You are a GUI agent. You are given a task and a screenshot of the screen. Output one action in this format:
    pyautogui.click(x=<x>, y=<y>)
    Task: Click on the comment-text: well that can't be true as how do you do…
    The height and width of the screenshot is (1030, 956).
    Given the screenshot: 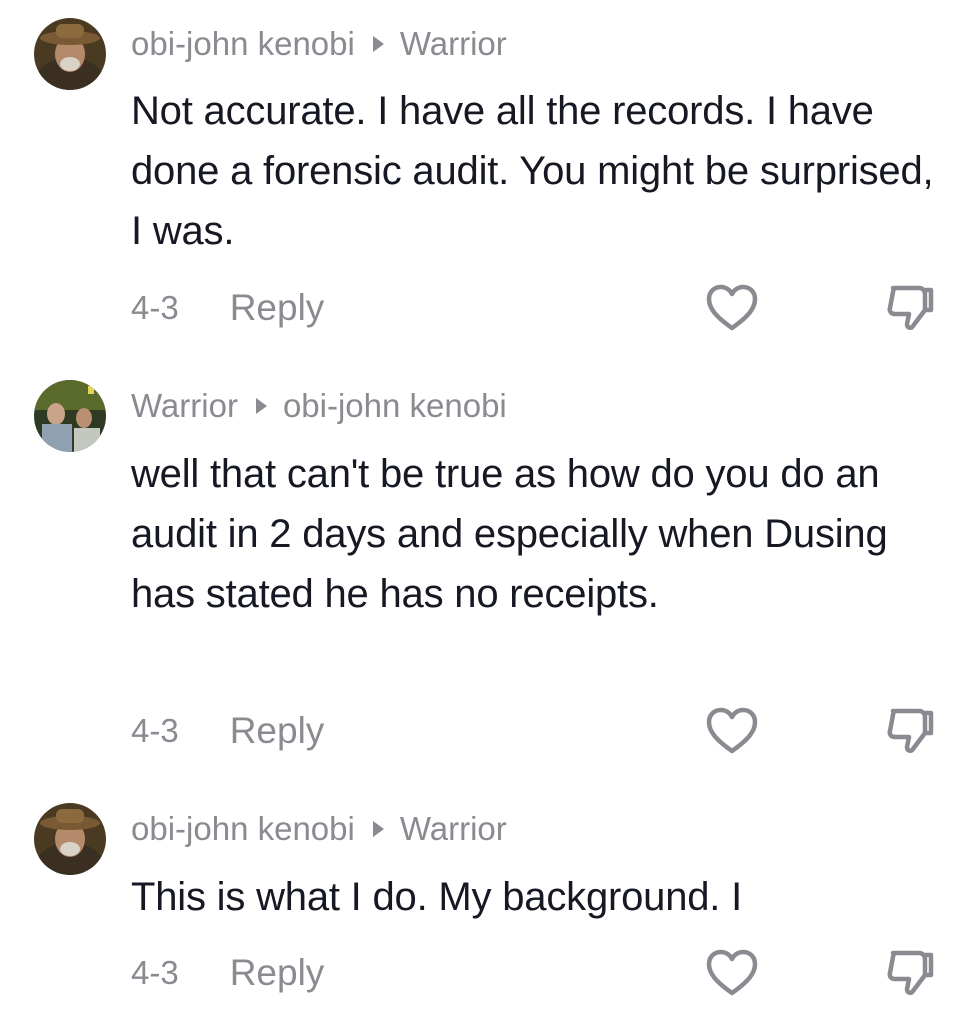 What is the action you would take?
    pyautogui.click(x=509, y=534)
    